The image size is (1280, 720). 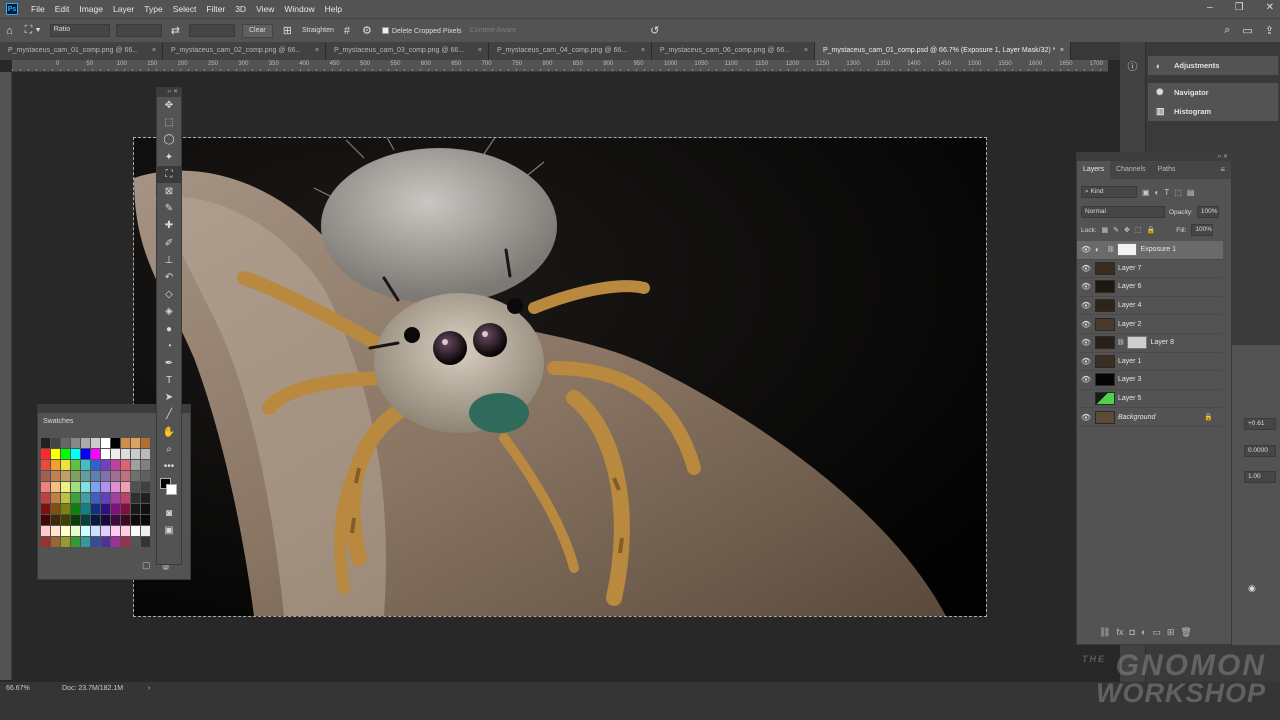 I want to click on visibility-icon: ◉, so click(x=1252, y=588).